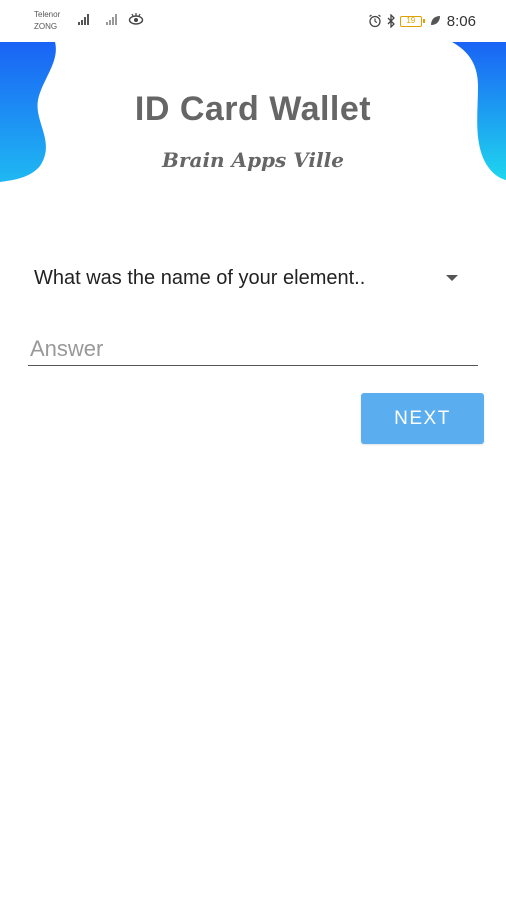 The width and height of the screenshot is (506, 900). What do you see at coordinates (46, 26) in the screenshot?
I see `carrier-2-label: ZONG` at bounding box center [46, 26].